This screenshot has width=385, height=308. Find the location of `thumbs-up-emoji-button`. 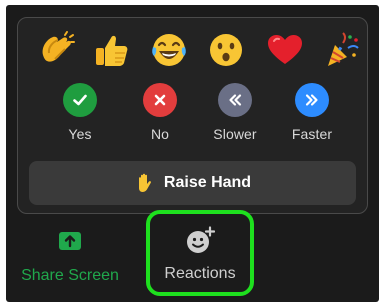

thumbs-up-emoji-button is located at coordinates (111, 50).